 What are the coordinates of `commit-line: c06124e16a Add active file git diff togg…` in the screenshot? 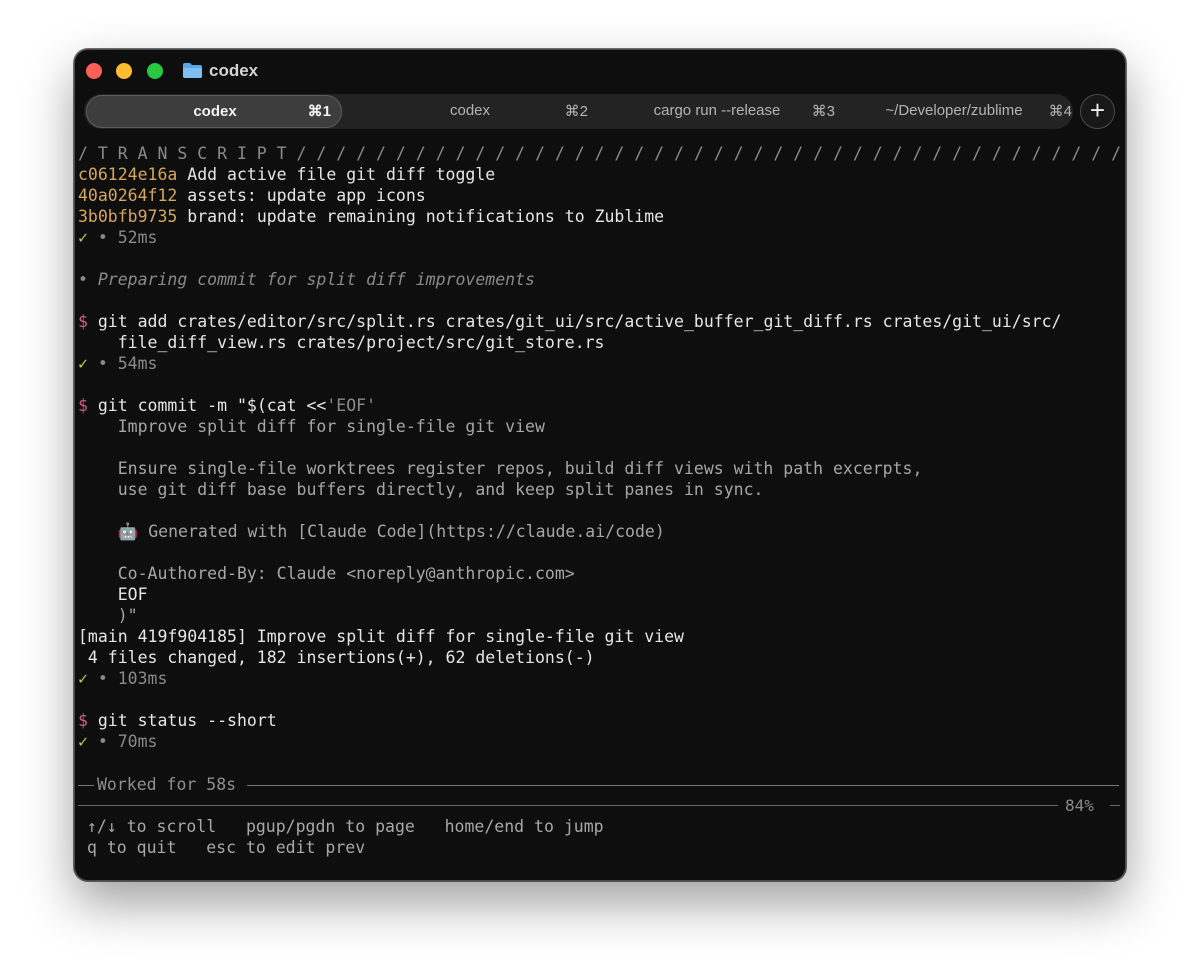 It's located at (600, 174).